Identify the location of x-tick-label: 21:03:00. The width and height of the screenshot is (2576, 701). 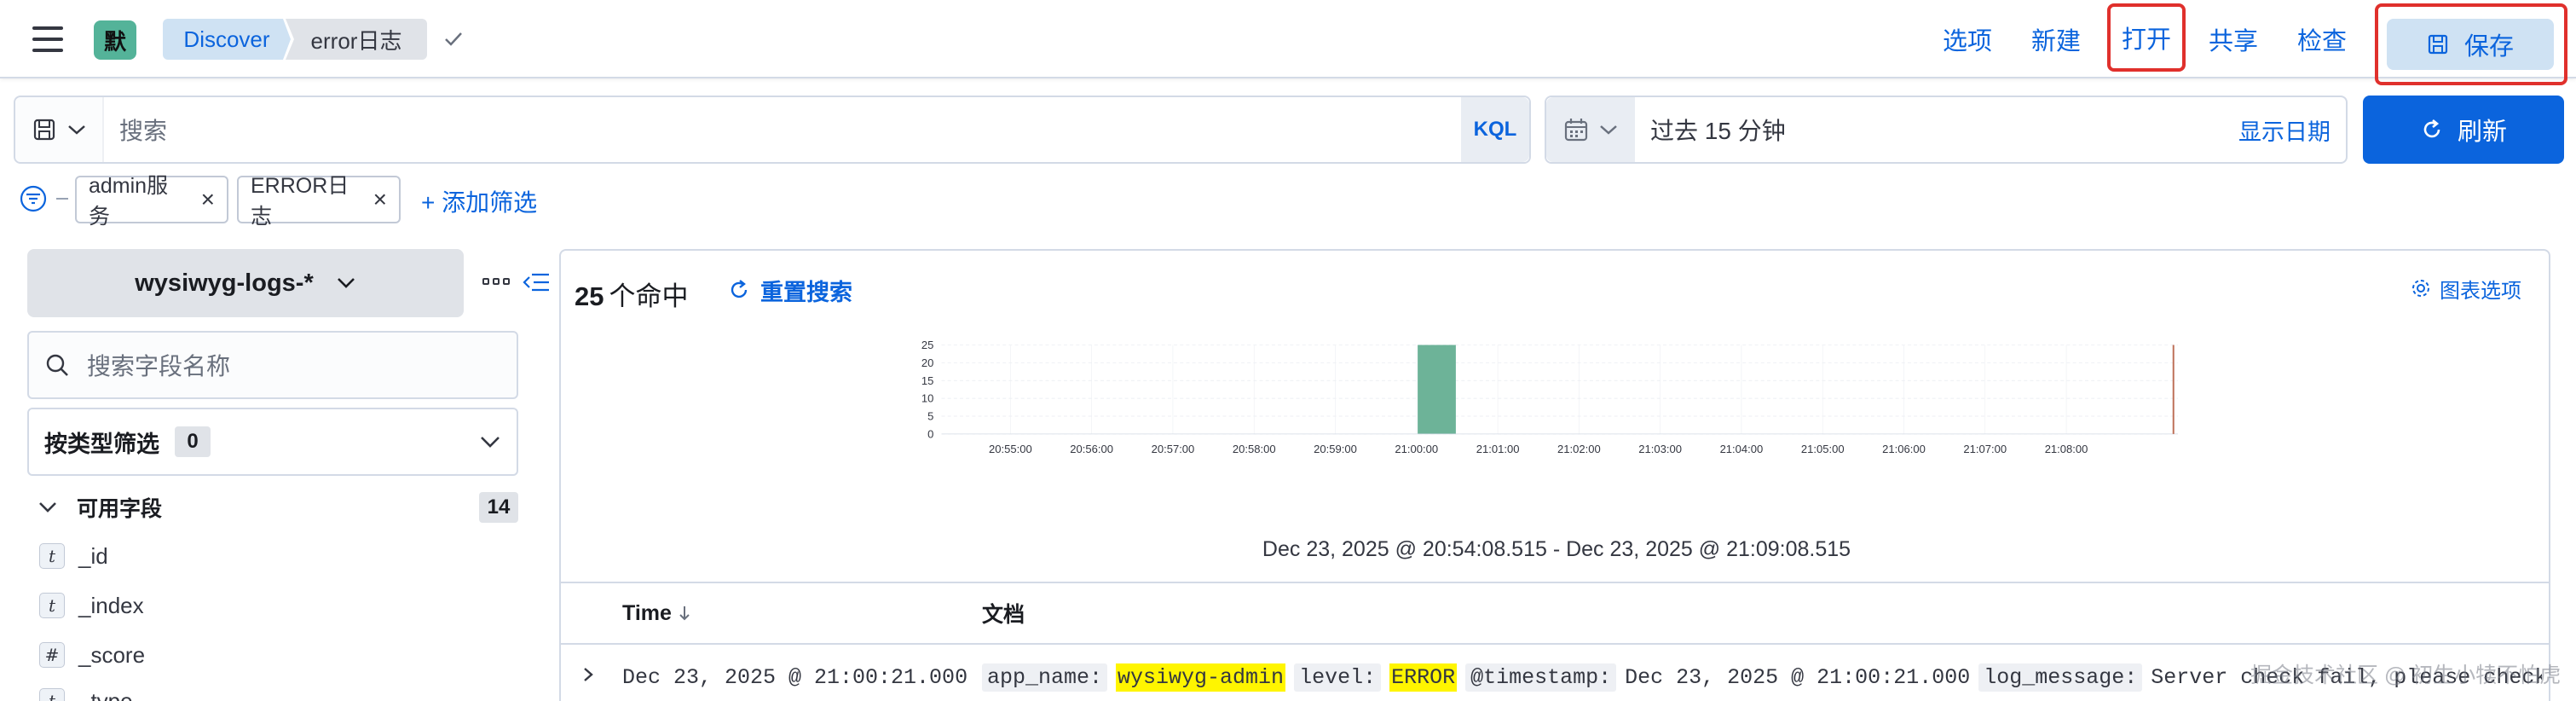
(1660, 449).